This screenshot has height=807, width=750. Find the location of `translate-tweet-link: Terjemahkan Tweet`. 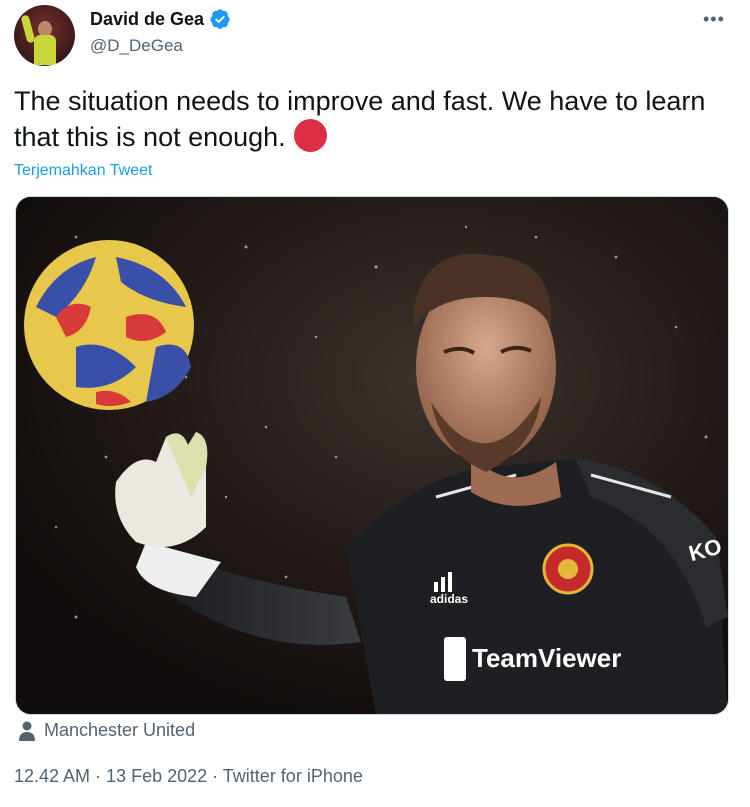

translate-tweet-link: Terjemahkan Tweet is located at coordinates (83, 171).